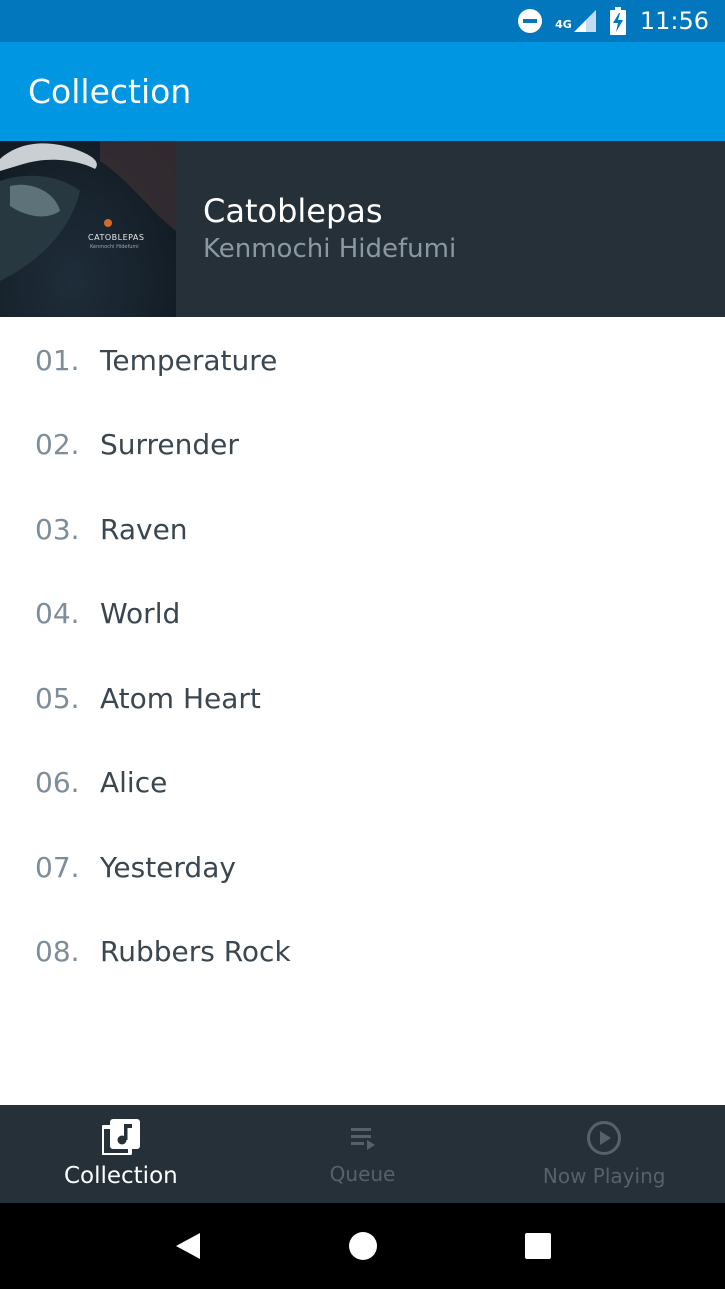 The width and height of the screenshot is (725, 1289). I want to click on nav-collection: Collection, so click(121, 1154).